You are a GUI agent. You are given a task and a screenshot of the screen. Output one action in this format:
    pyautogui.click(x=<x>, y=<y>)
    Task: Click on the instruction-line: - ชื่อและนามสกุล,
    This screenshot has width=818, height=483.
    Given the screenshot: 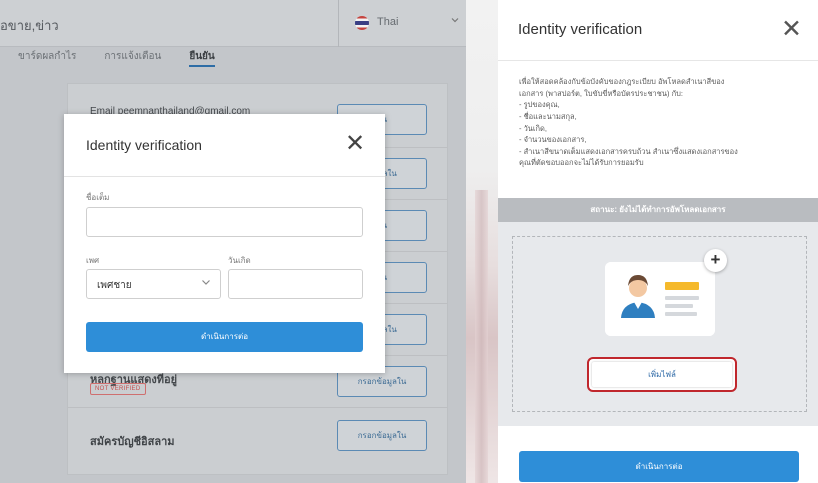 What is the action you would take?
    pyautogui.click(x=548, y=116)
    